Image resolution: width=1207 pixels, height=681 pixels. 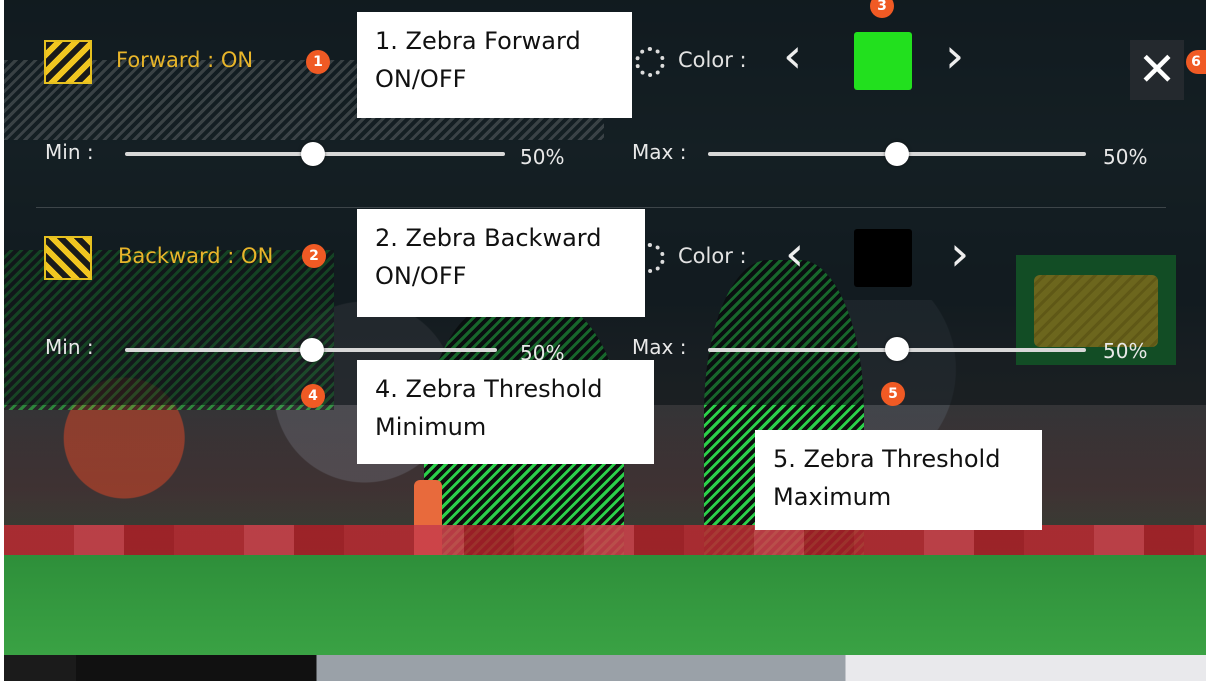 I want to click on callout-line: 5. Zebra Threshold, so click(x=887, y=459).